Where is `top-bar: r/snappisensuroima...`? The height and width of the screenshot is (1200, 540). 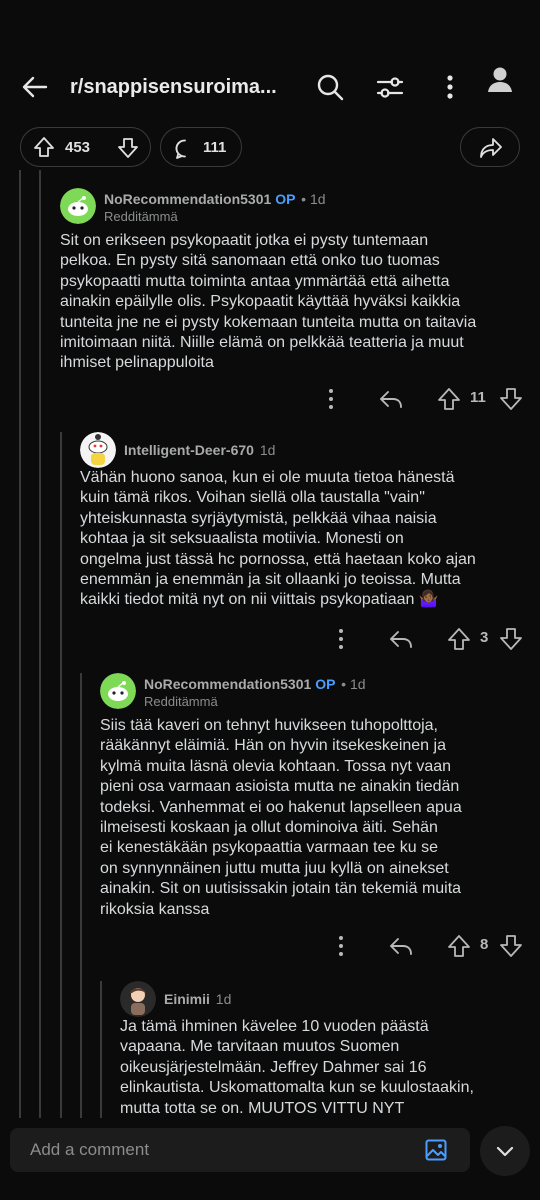 top-bar: r/snappisensuroima... is located at coordinates (270, 62).